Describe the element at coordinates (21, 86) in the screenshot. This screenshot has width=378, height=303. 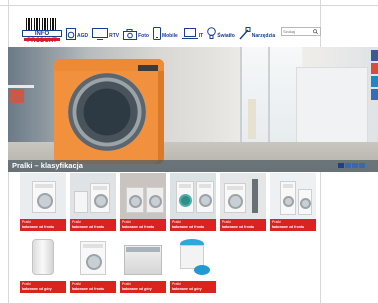
I see `shelf-decor` at that location.